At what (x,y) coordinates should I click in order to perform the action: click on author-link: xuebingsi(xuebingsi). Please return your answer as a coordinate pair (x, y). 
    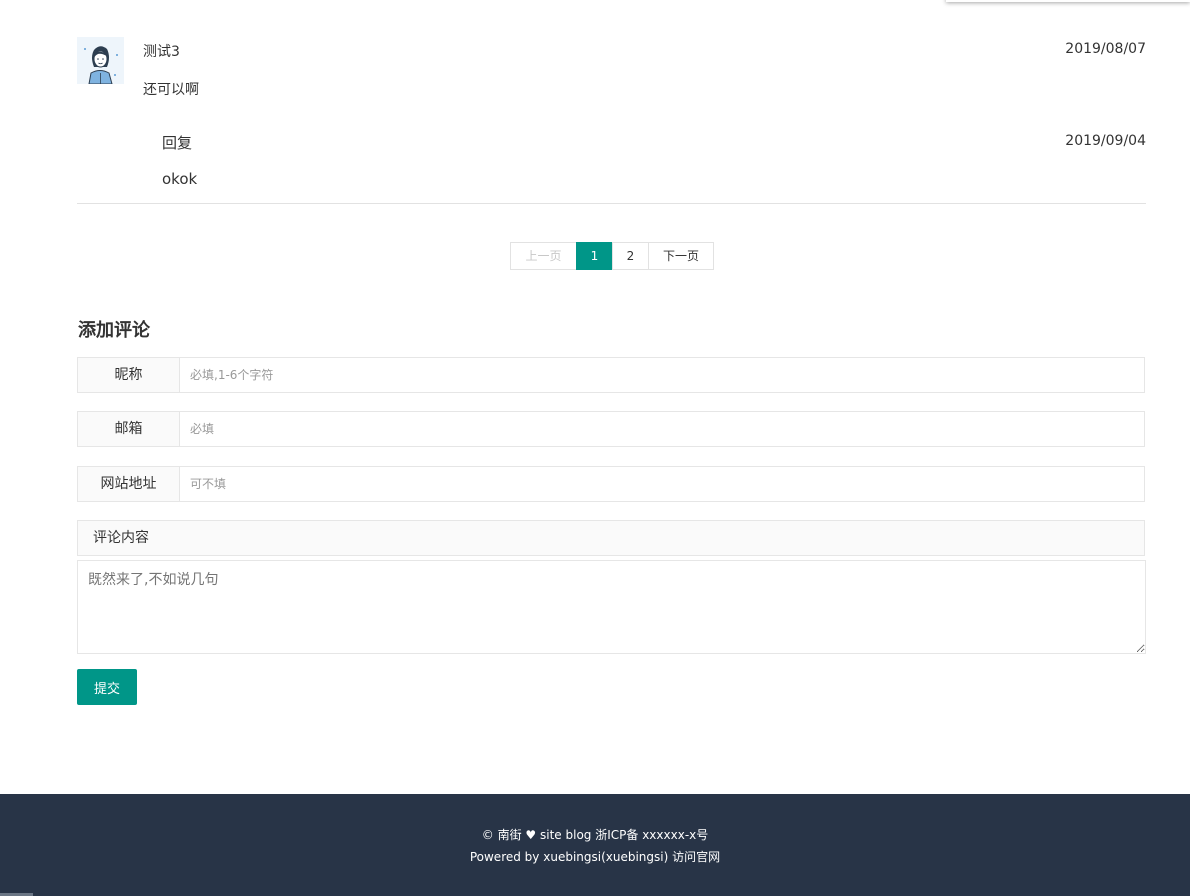
    Looking at the image, I should click on (605, 857).